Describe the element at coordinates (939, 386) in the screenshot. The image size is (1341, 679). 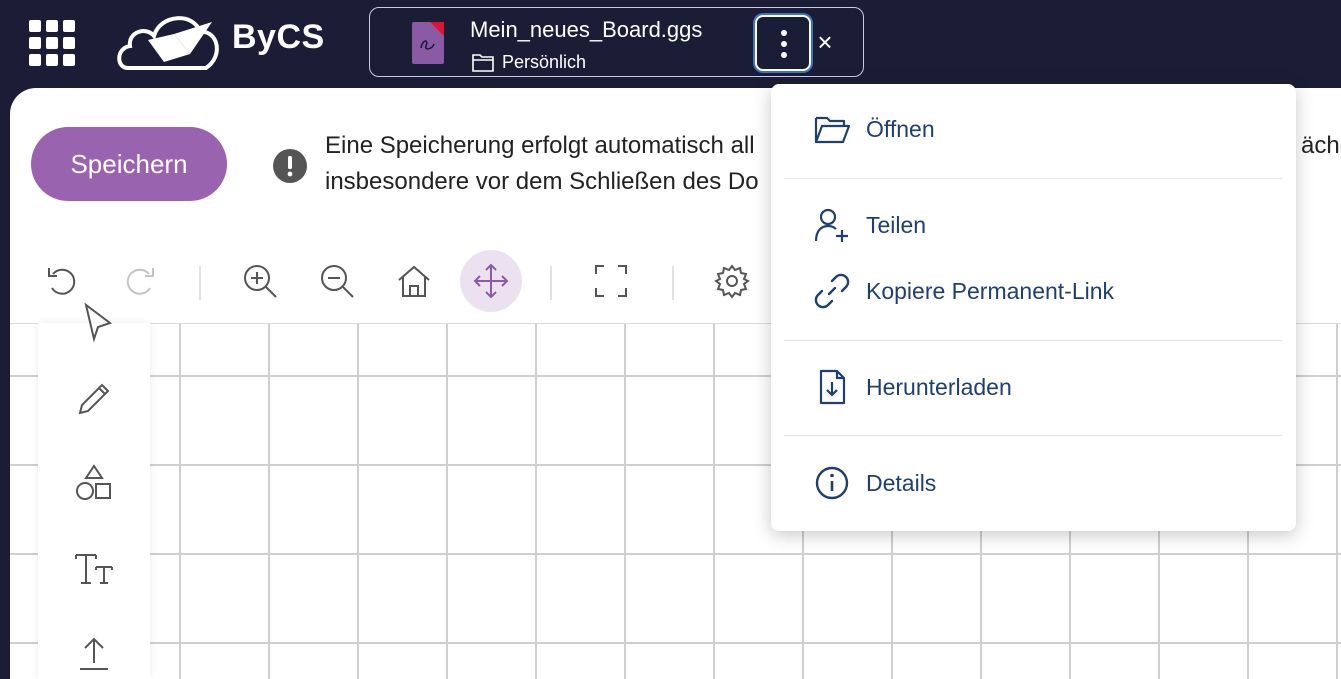
I see `menu-label-download: Herunterladen` at that location.